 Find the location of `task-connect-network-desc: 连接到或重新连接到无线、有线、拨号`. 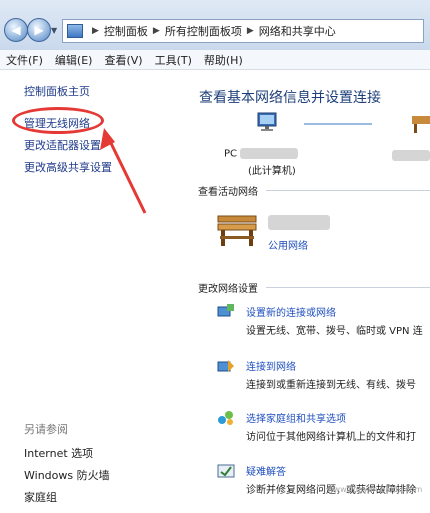

task-connect-network-desc: 连接到或重新连接到无线、有线、拨号 is located at coordinates (331, 385).